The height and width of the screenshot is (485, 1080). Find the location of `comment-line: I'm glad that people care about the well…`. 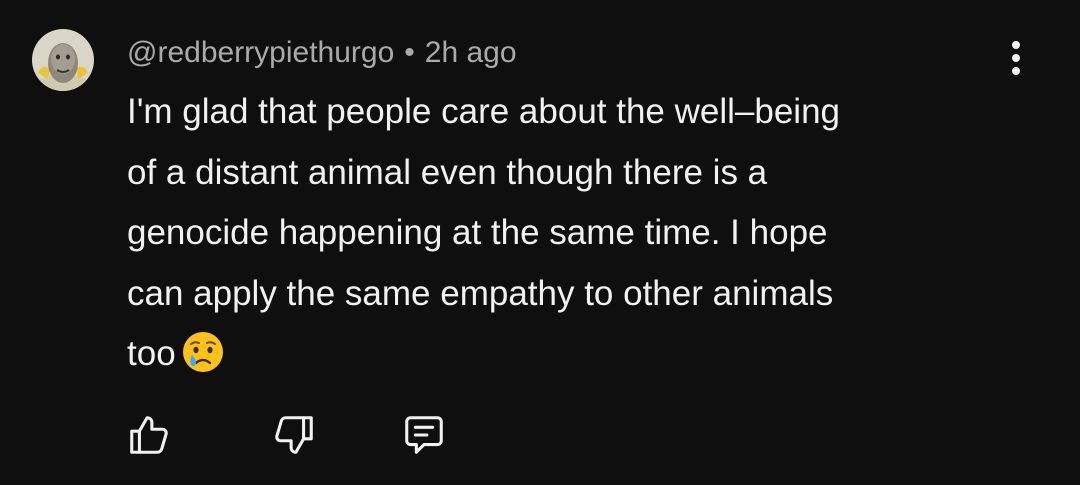

comment-line: I'm glad that people care about the well… is located at coordinates (484, 111).